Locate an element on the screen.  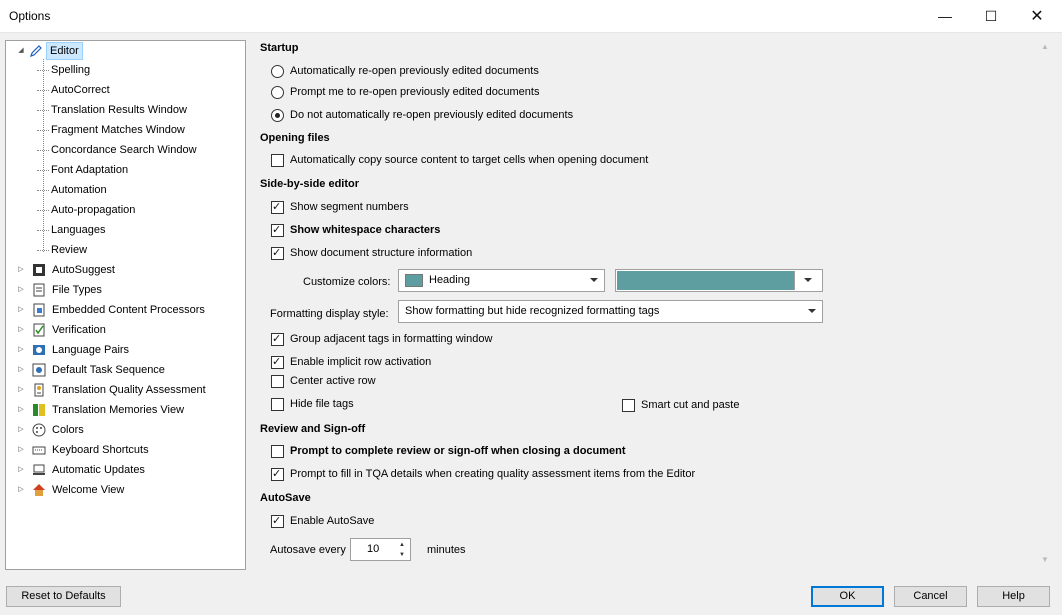
close-icon: ✕ is located at coordinates (1037, 16).